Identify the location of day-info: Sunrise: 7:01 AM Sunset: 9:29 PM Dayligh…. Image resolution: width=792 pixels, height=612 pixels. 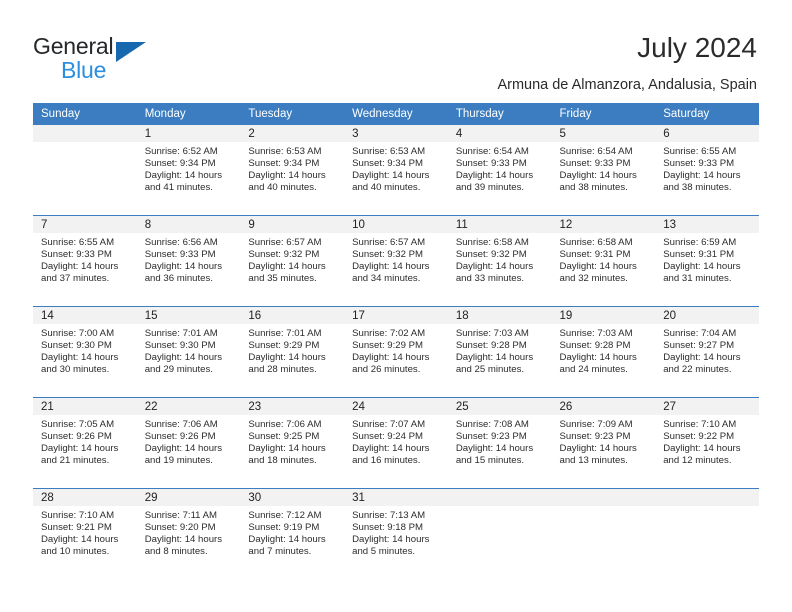
(292, 350).